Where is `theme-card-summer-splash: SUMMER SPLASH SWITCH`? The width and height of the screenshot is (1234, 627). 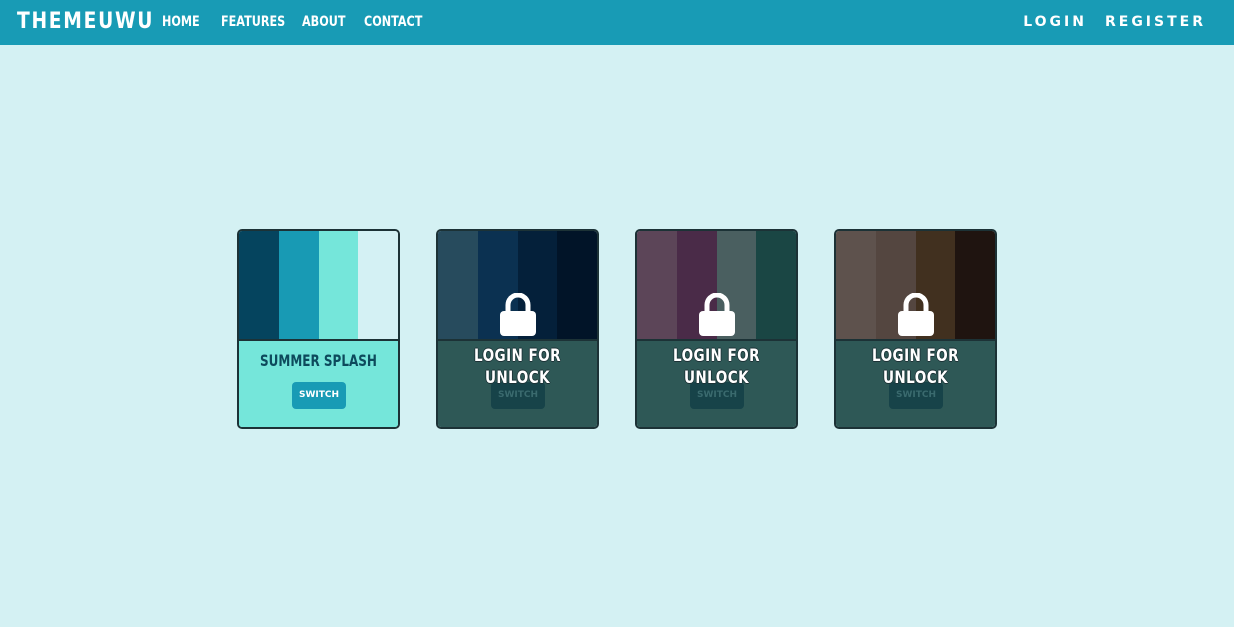
theme-card-summer-splash: SUMMER SPLASH SWITCH is located at coordinates (318, 329).